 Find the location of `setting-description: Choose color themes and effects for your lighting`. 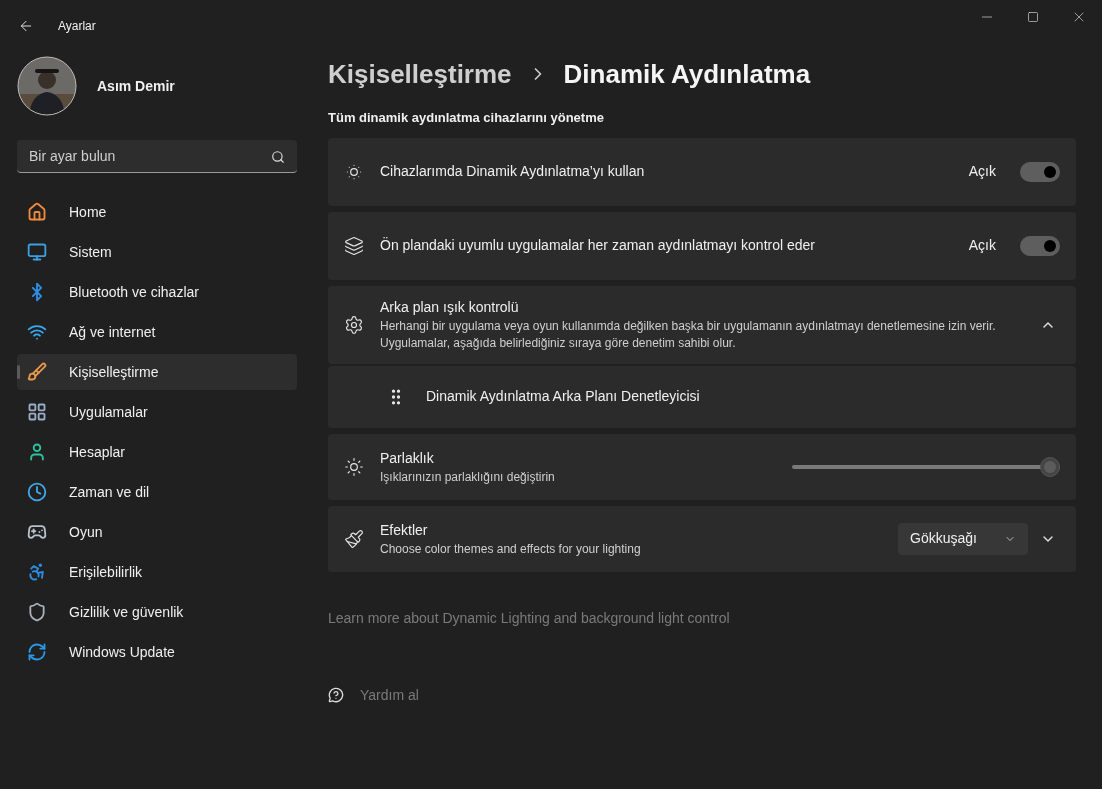

setting-description: Choose color themes and effects for your lighting is located at coordinates (510, 549).